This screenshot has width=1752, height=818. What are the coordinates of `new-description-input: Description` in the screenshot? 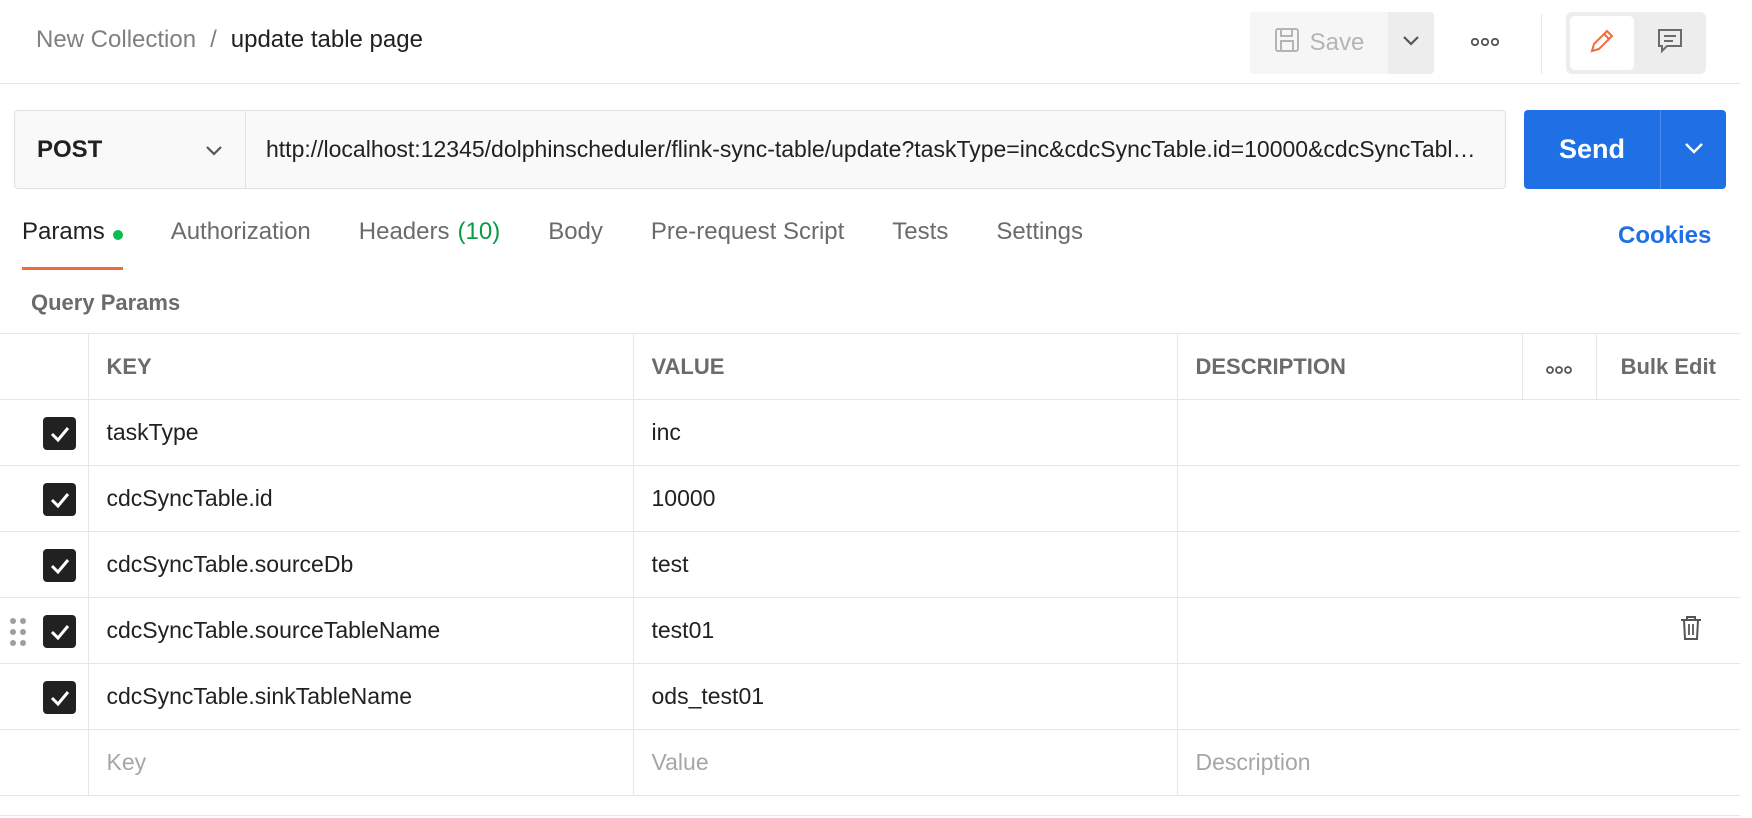 It's located at (1458, 762).